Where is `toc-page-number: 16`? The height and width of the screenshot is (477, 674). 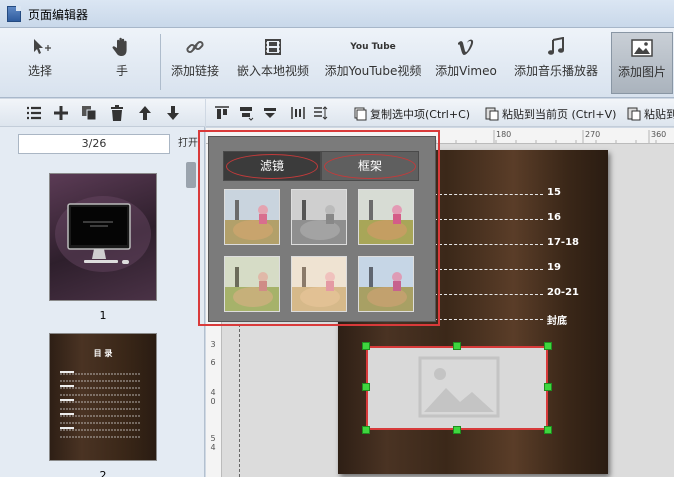
toc-page-number: 16 is located at coordinates (554, 217).